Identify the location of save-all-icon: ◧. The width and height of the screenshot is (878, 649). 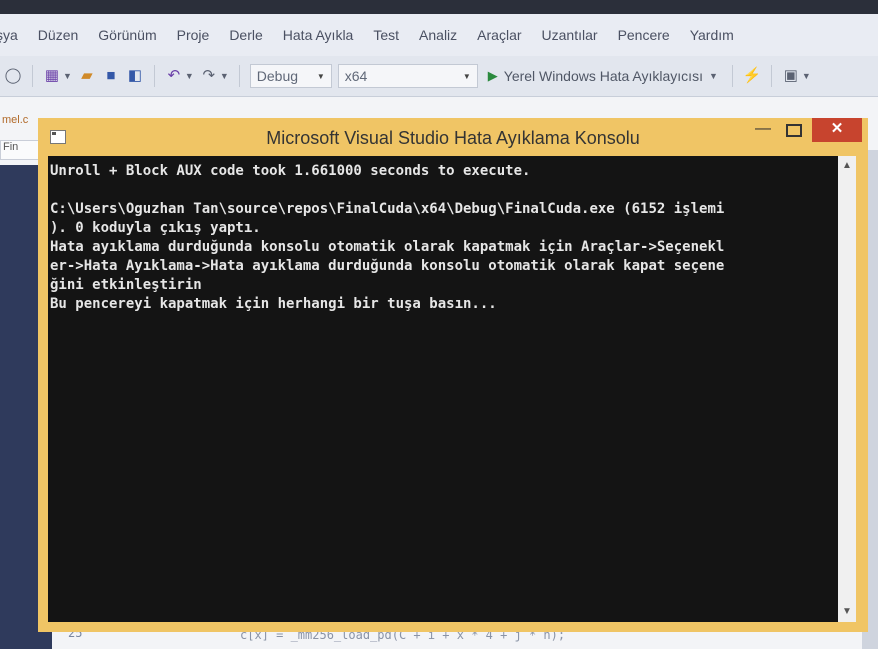
(135, 76).